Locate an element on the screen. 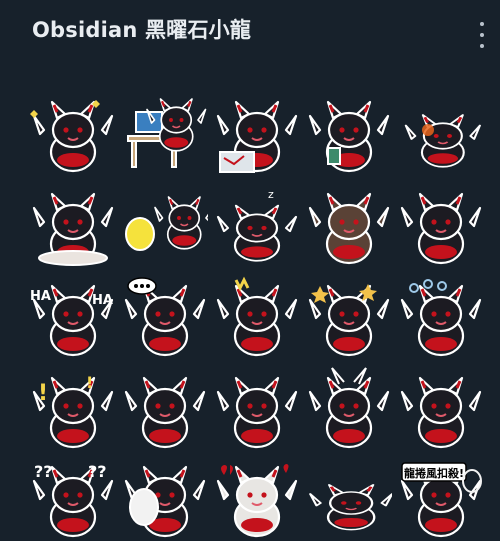  sticker-21-question-marks: ?? ?? is located at coordinates (73, 498).